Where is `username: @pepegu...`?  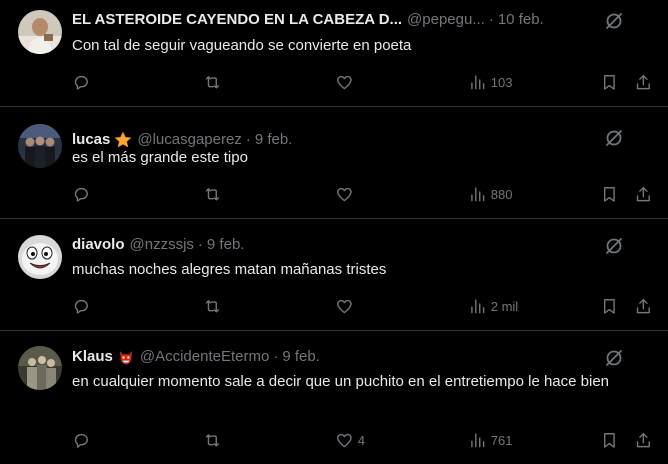 username: @pepegu... is located at coordinates (446, 20).